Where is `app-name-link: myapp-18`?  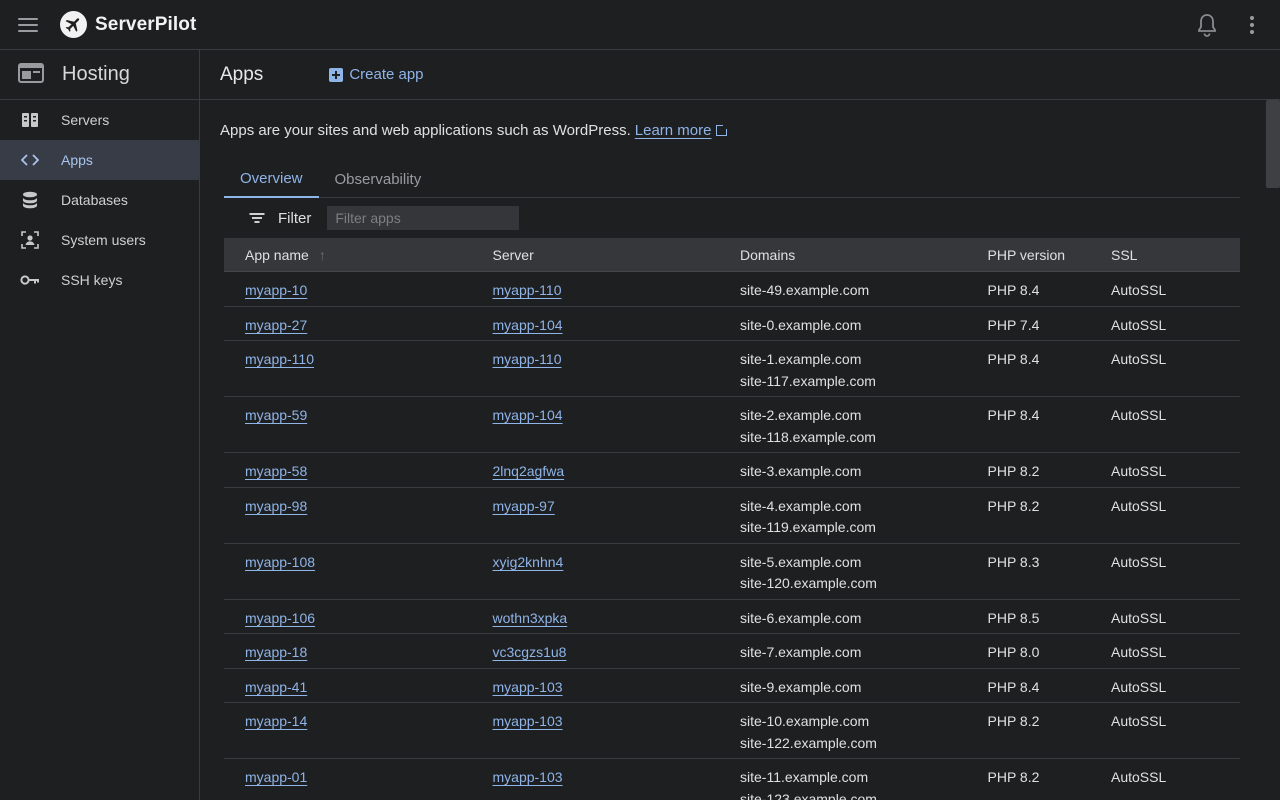 app-name-link: myapp-18 is located at coordinates (276, 652).